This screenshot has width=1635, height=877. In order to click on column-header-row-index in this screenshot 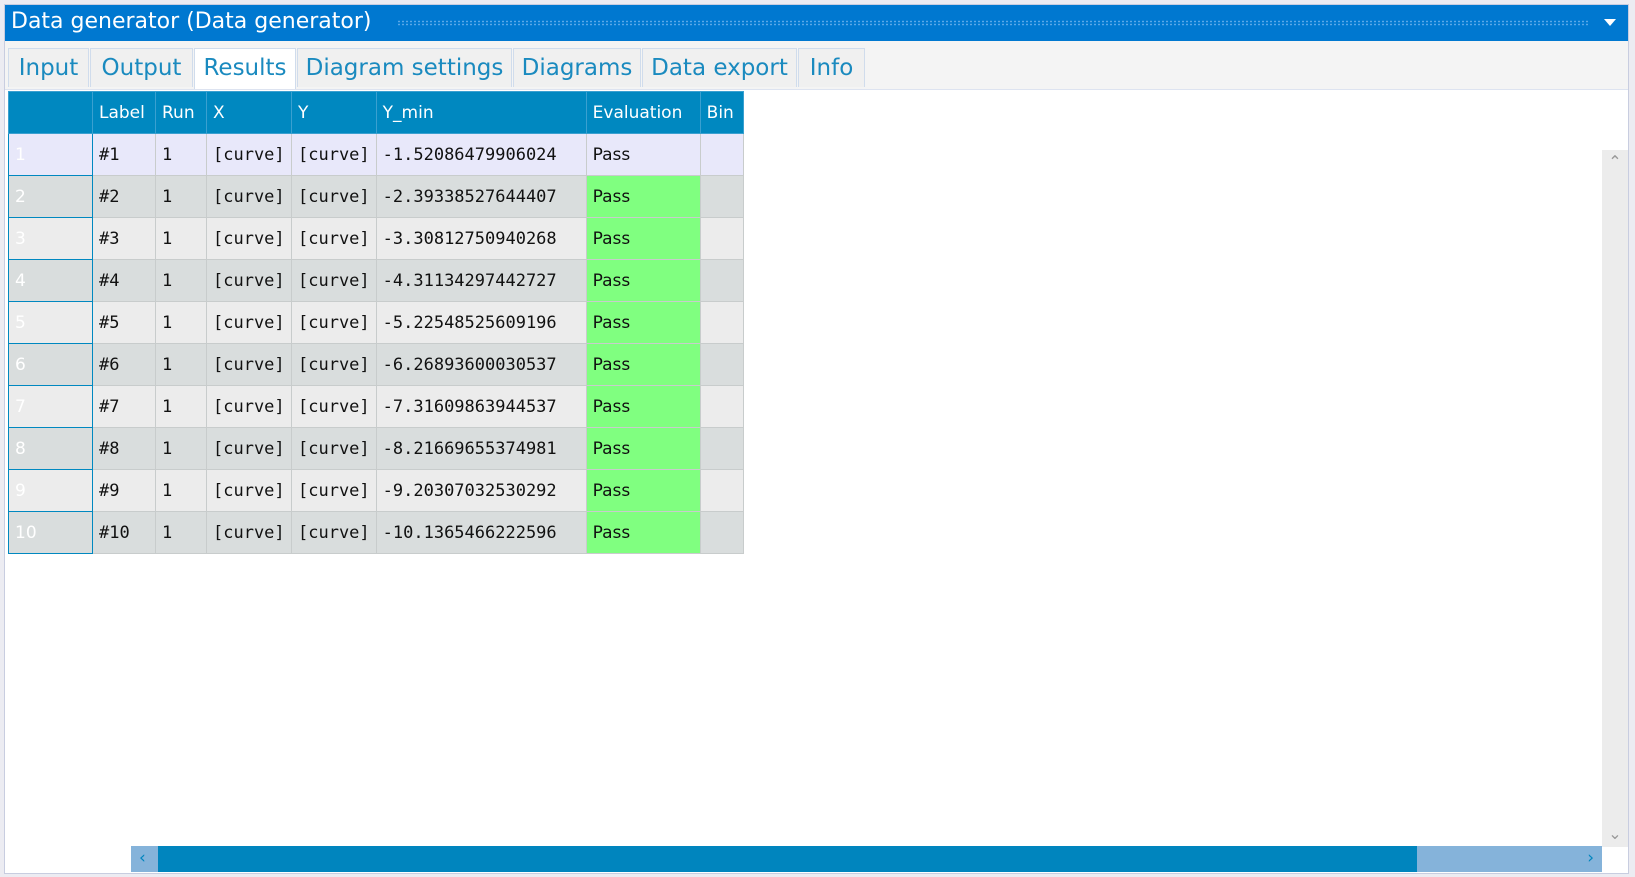, I will do `click(50, 112)`.